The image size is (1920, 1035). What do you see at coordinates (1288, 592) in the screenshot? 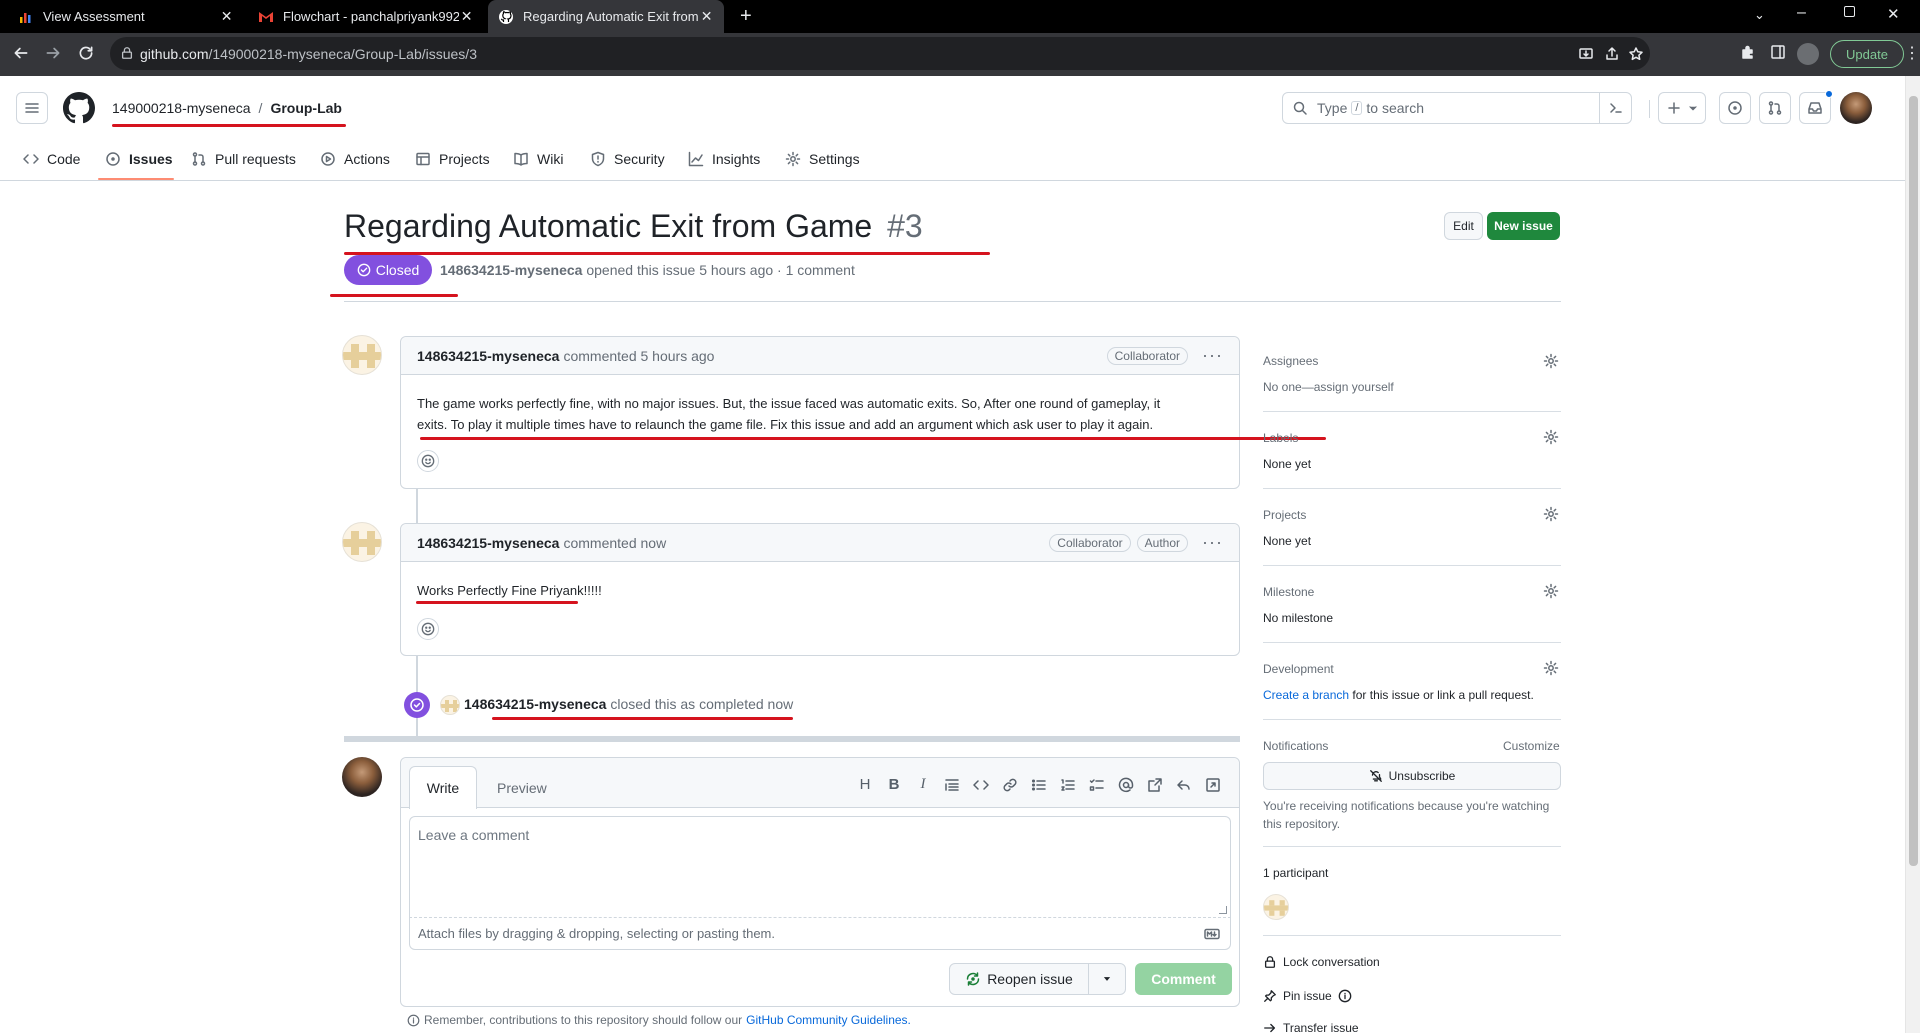
I see `milestone-heading: Milestone` at bounding box center [1288, 592].